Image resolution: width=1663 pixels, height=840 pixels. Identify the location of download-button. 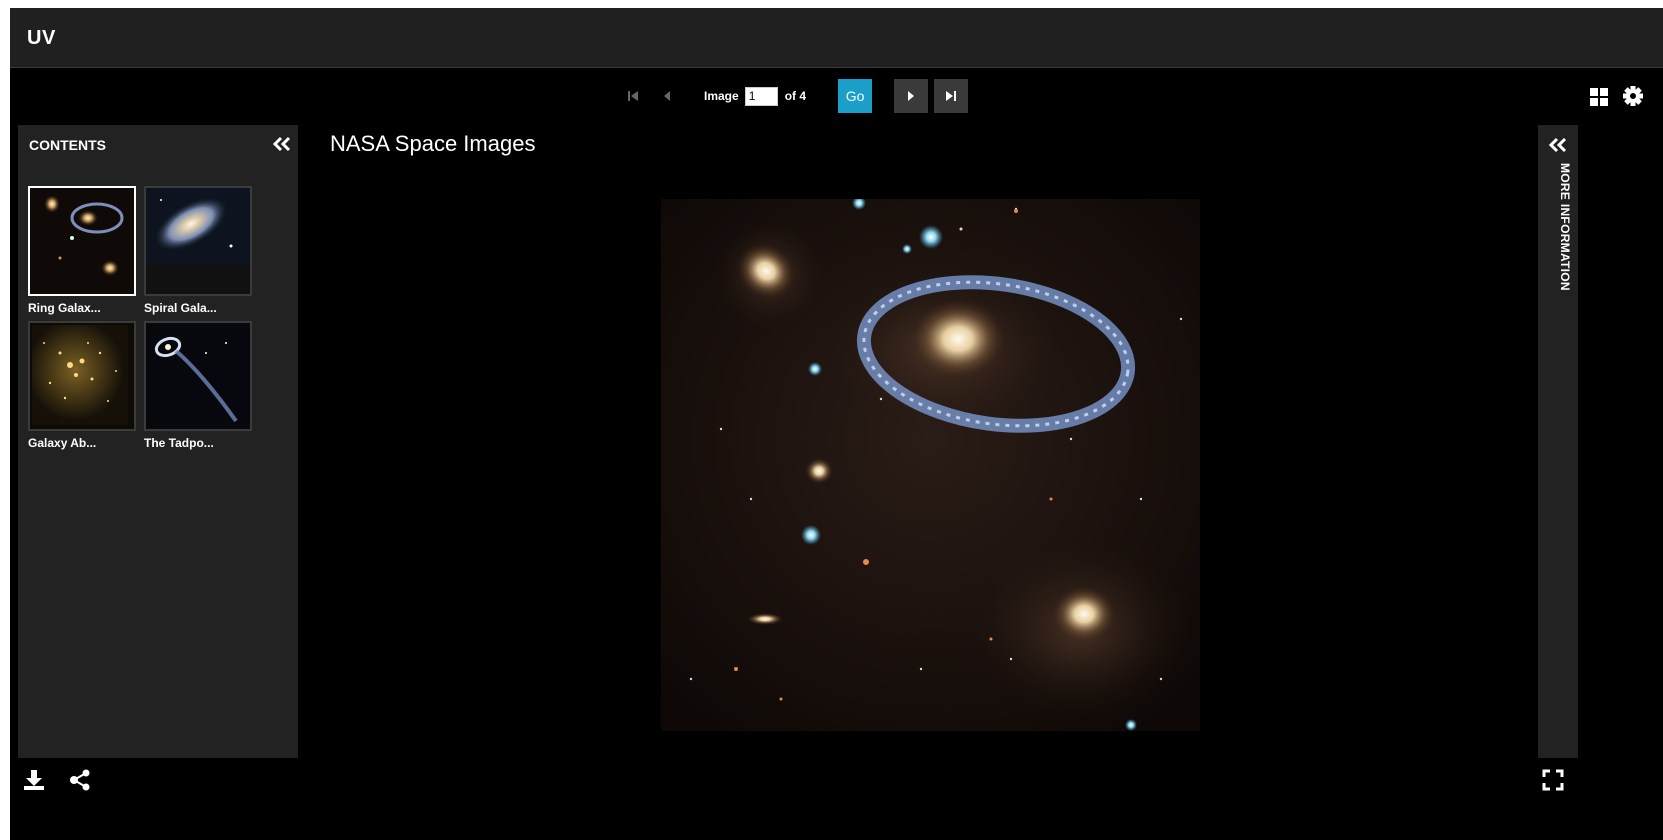
(34, 780).